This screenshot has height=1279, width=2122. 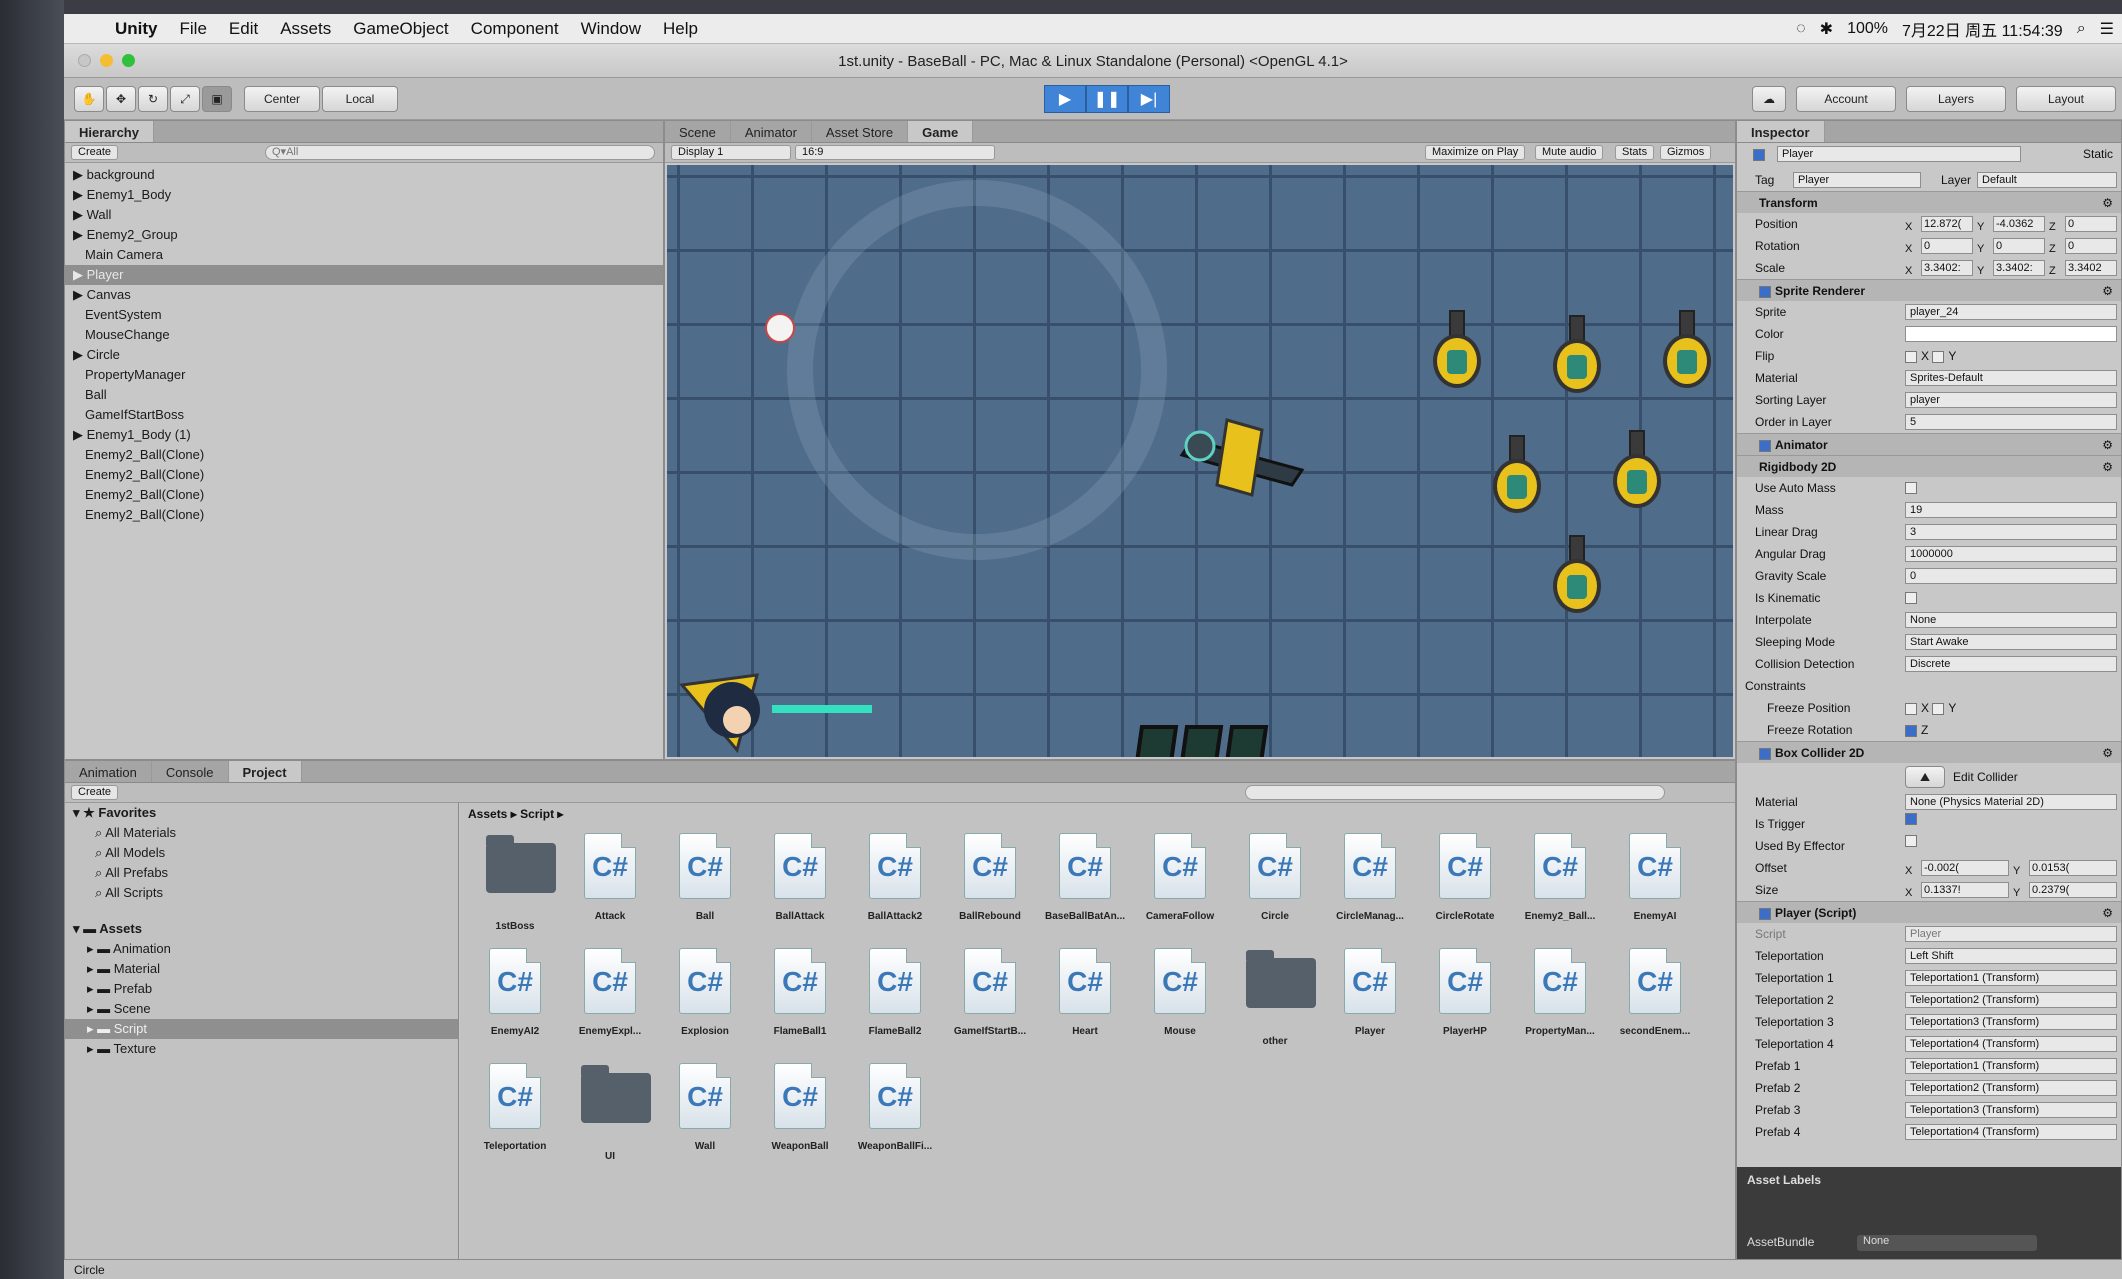 I want to click on player-script-checkbox, so click(x=1765, y=913).